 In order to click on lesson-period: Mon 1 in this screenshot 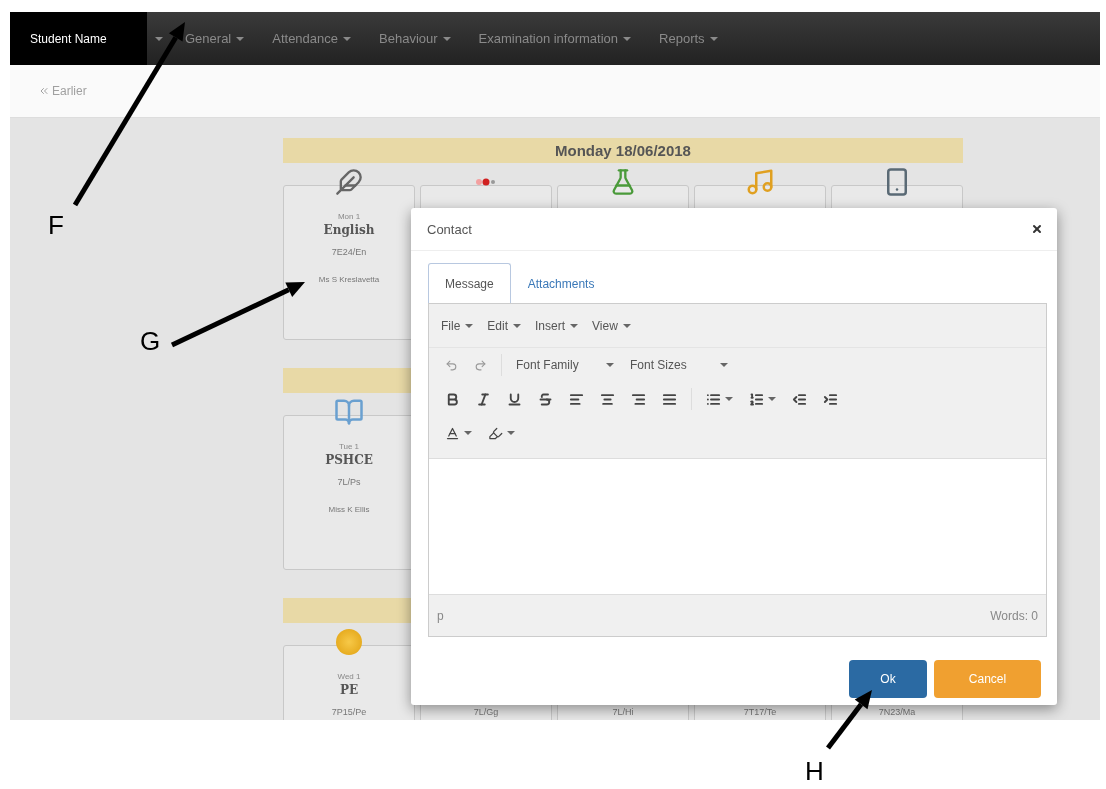, I will do `click(349, 217)`.